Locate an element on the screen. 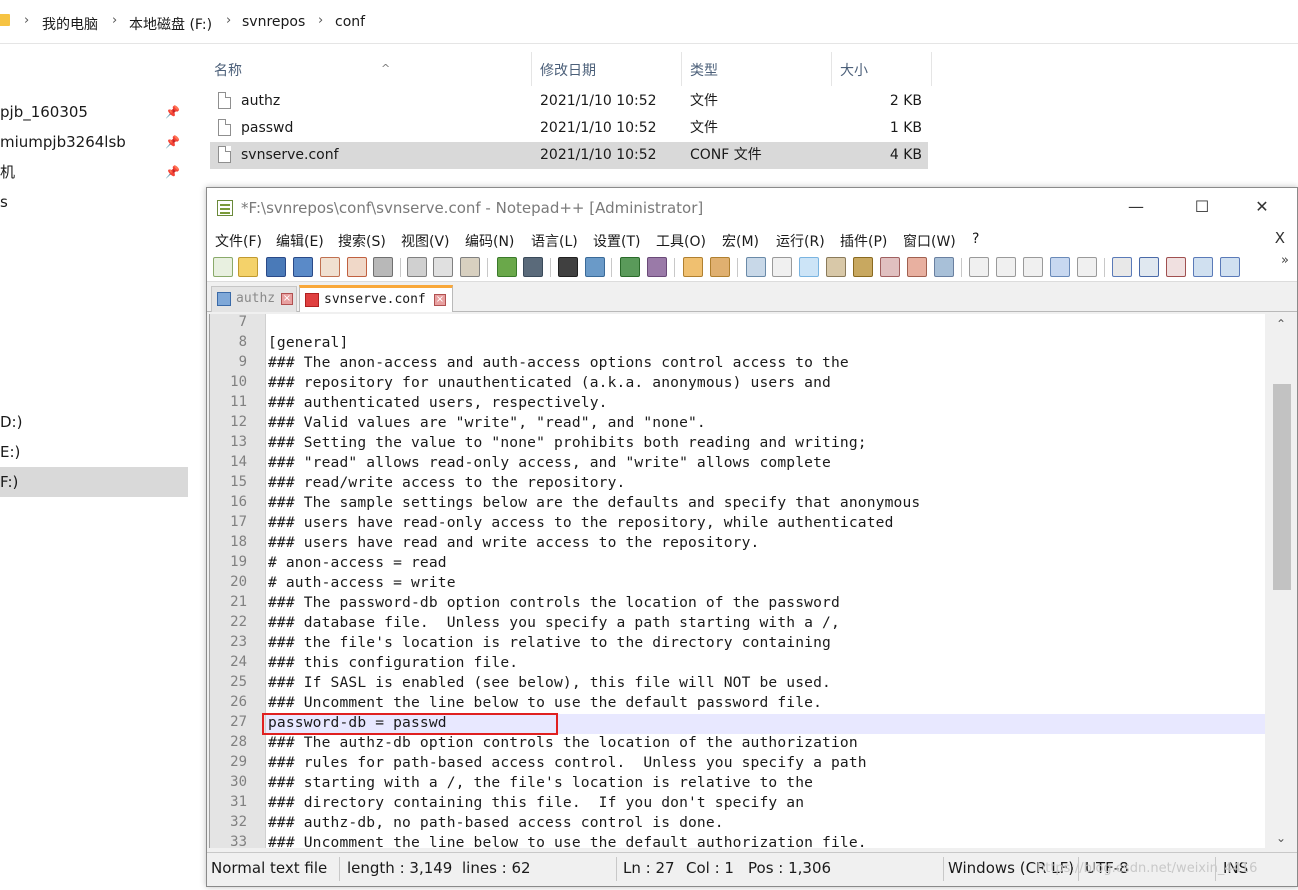 This screenshot has width=1298, height=890. code-line: [general] is located at coordinates (308, 342).